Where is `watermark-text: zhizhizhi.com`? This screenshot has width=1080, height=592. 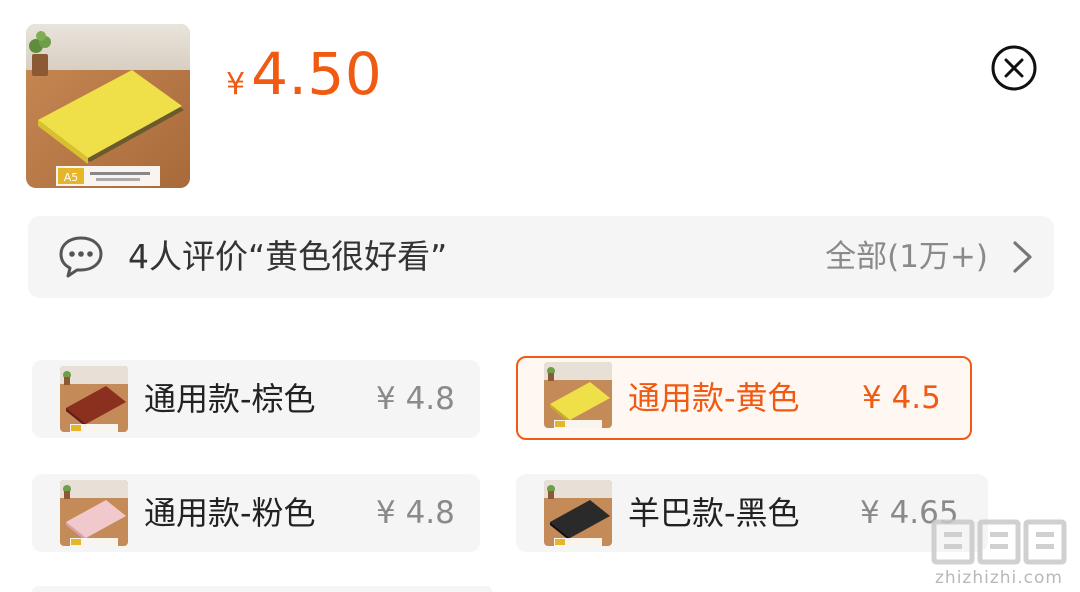
watermark-text: zhizhizhi.com is located at coordinates (999, 578).